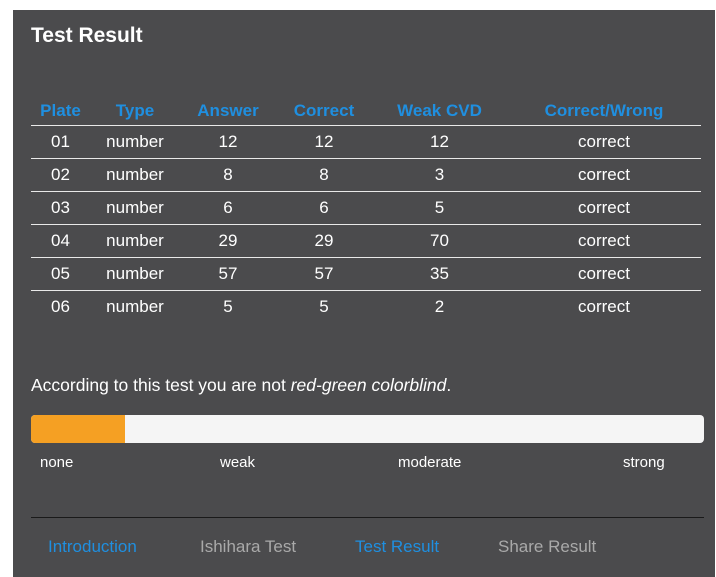  What do you see at coordinates (60, 142) in the screenshot?
I see `cell-plate: 01` at bounding box center [60, 142].